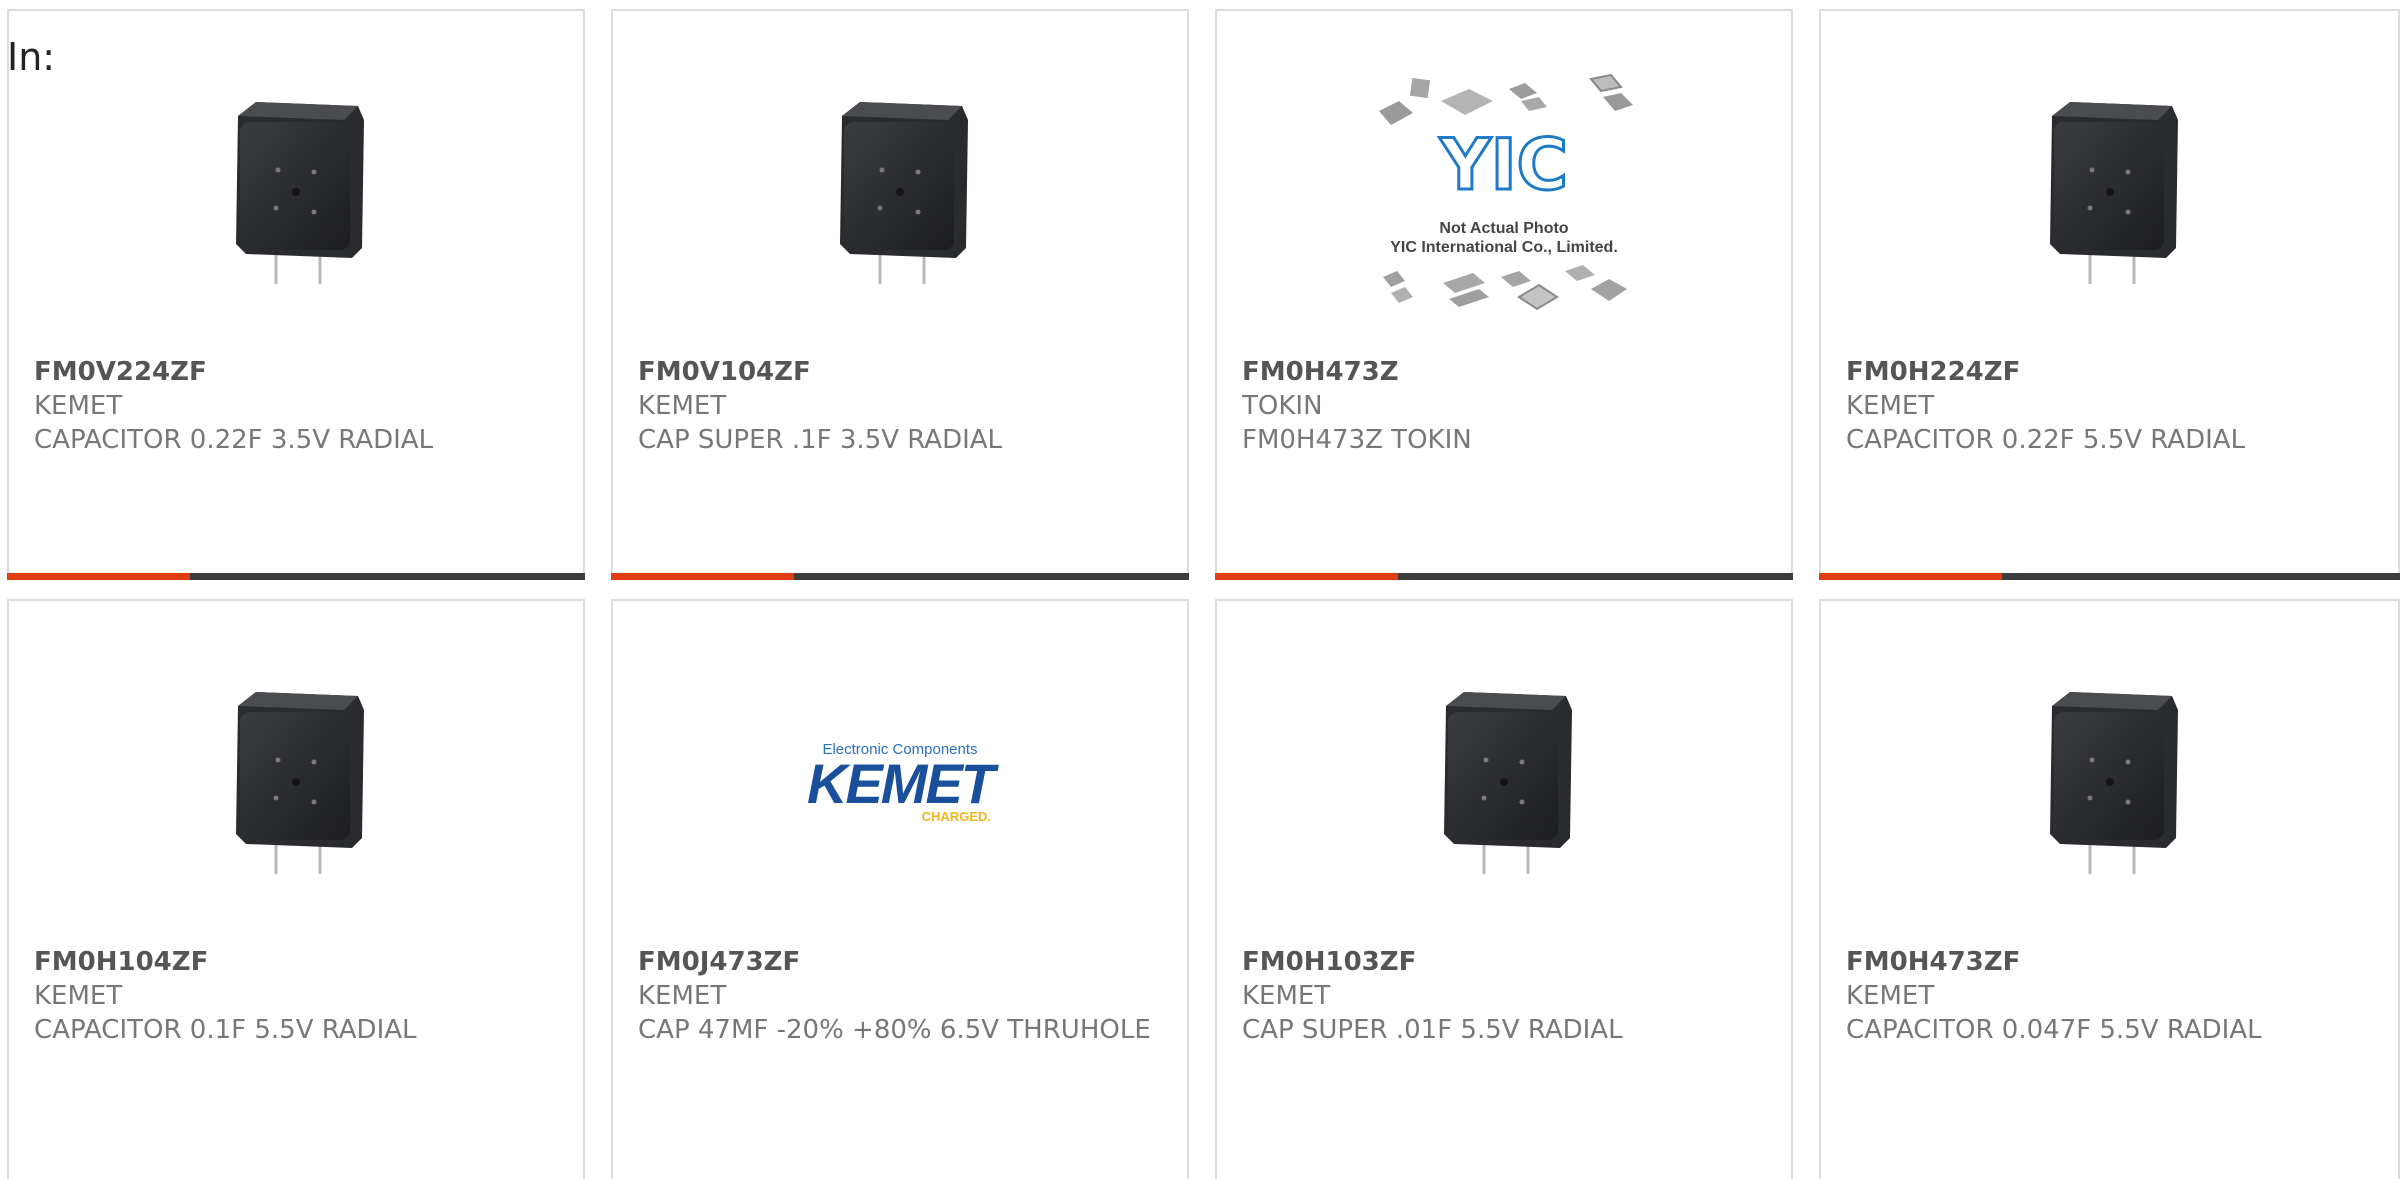 The width and height of the screenshot is (2400, 1179). Describe the element at coordinates (820, 440) in the screenshot. I see `description: CAP SUPER .1F 3.5V RADIAL` at that location.